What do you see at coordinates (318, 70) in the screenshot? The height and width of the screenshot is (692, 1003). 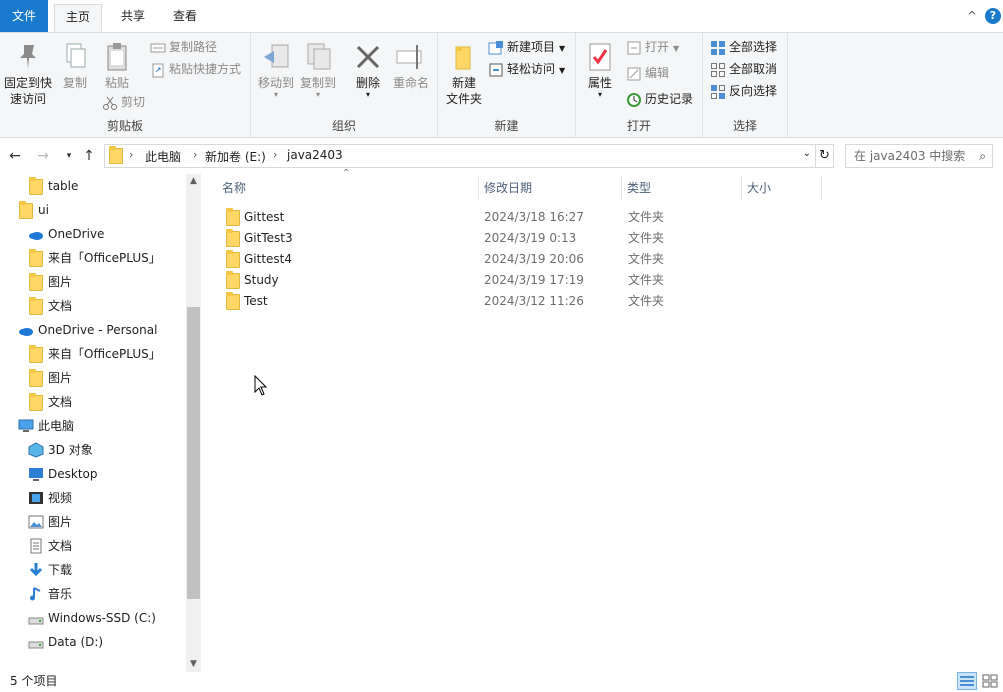 I see `copy-to-button: 复制到 ▾` at bounding box center [318, 70].